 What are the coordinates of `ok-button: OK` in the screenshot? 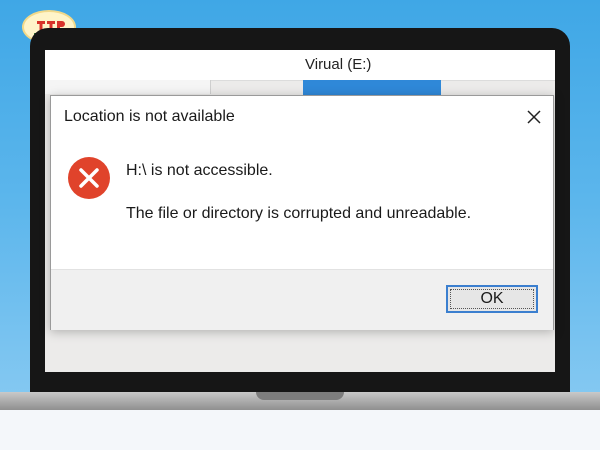 It's located at (492, 299).